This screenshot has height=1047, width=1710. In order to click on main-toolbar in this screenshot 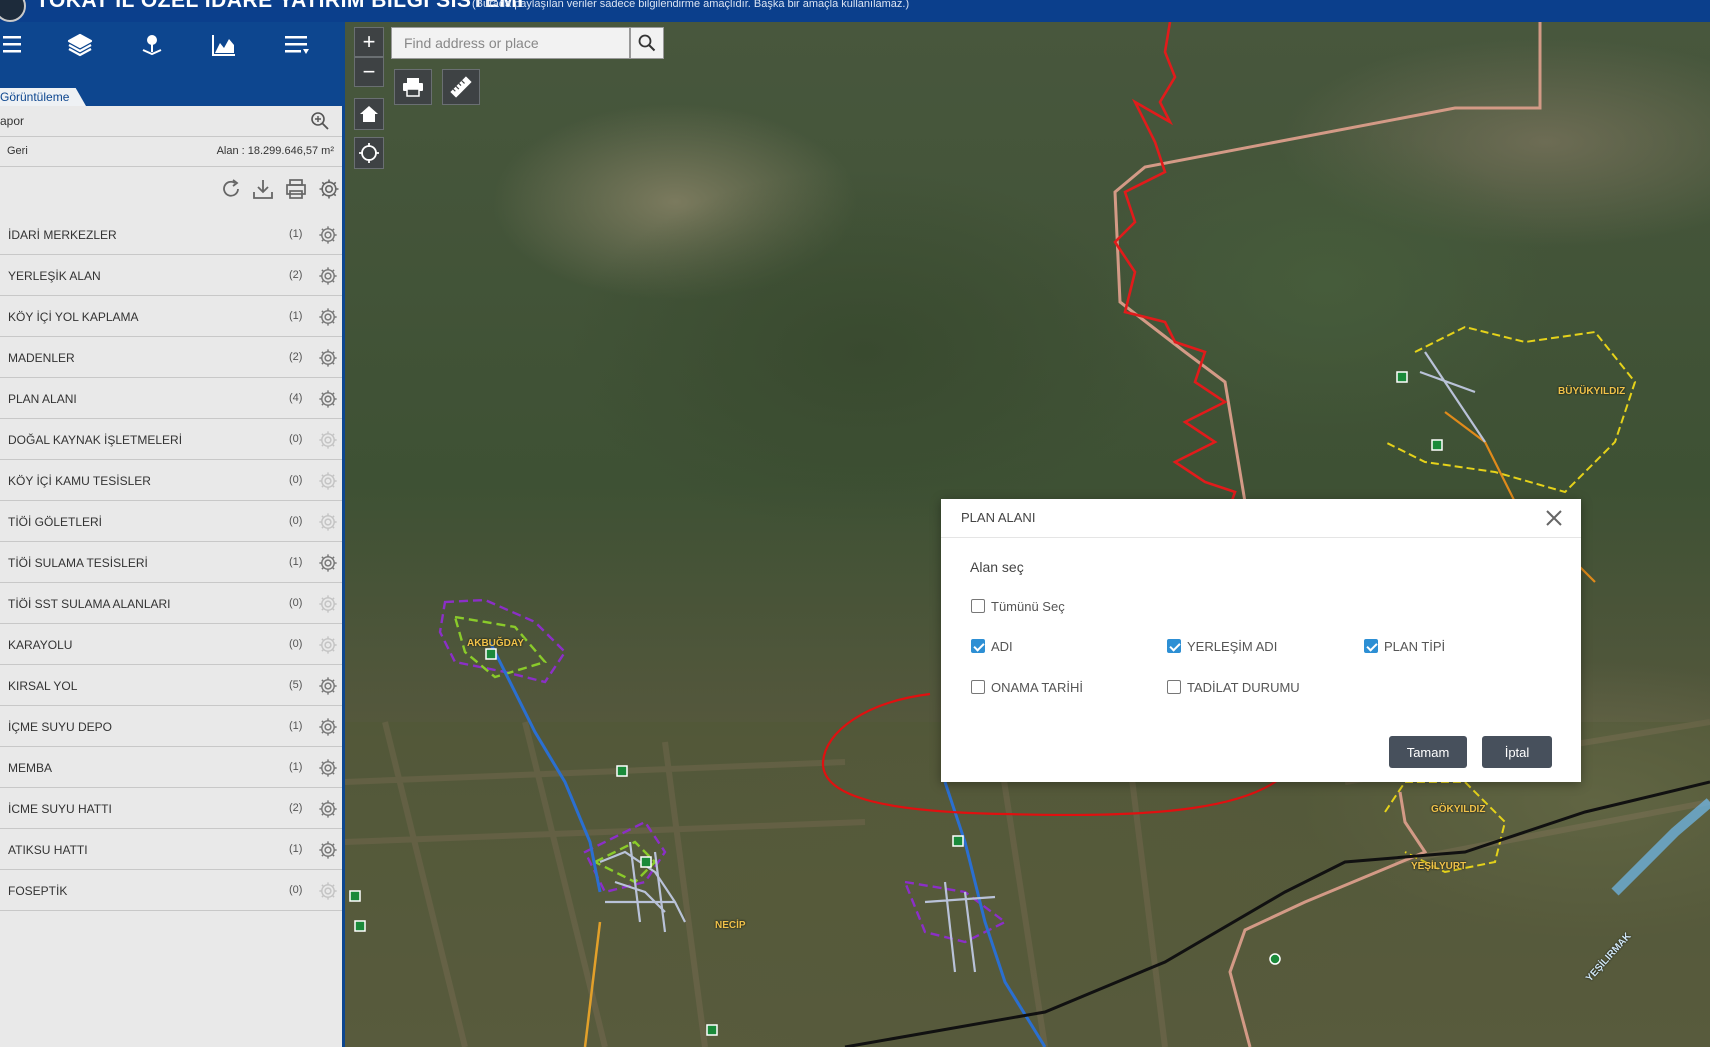, I will do `click(172, 45)`.